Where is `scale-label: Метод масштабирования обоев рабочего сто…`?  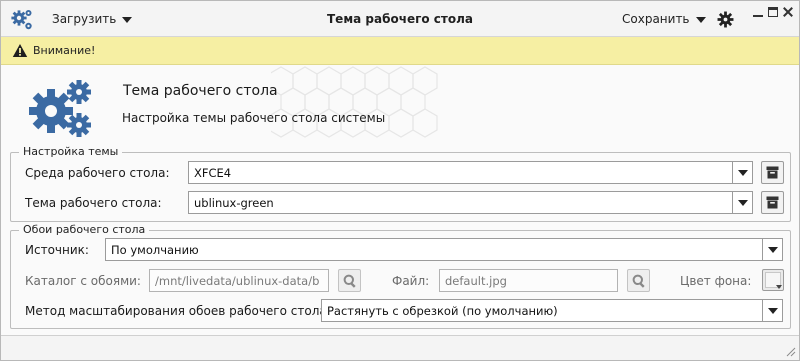
scale-label: Метод масштабирования обоев рабочего сто… is located at coordinates (178, 311).